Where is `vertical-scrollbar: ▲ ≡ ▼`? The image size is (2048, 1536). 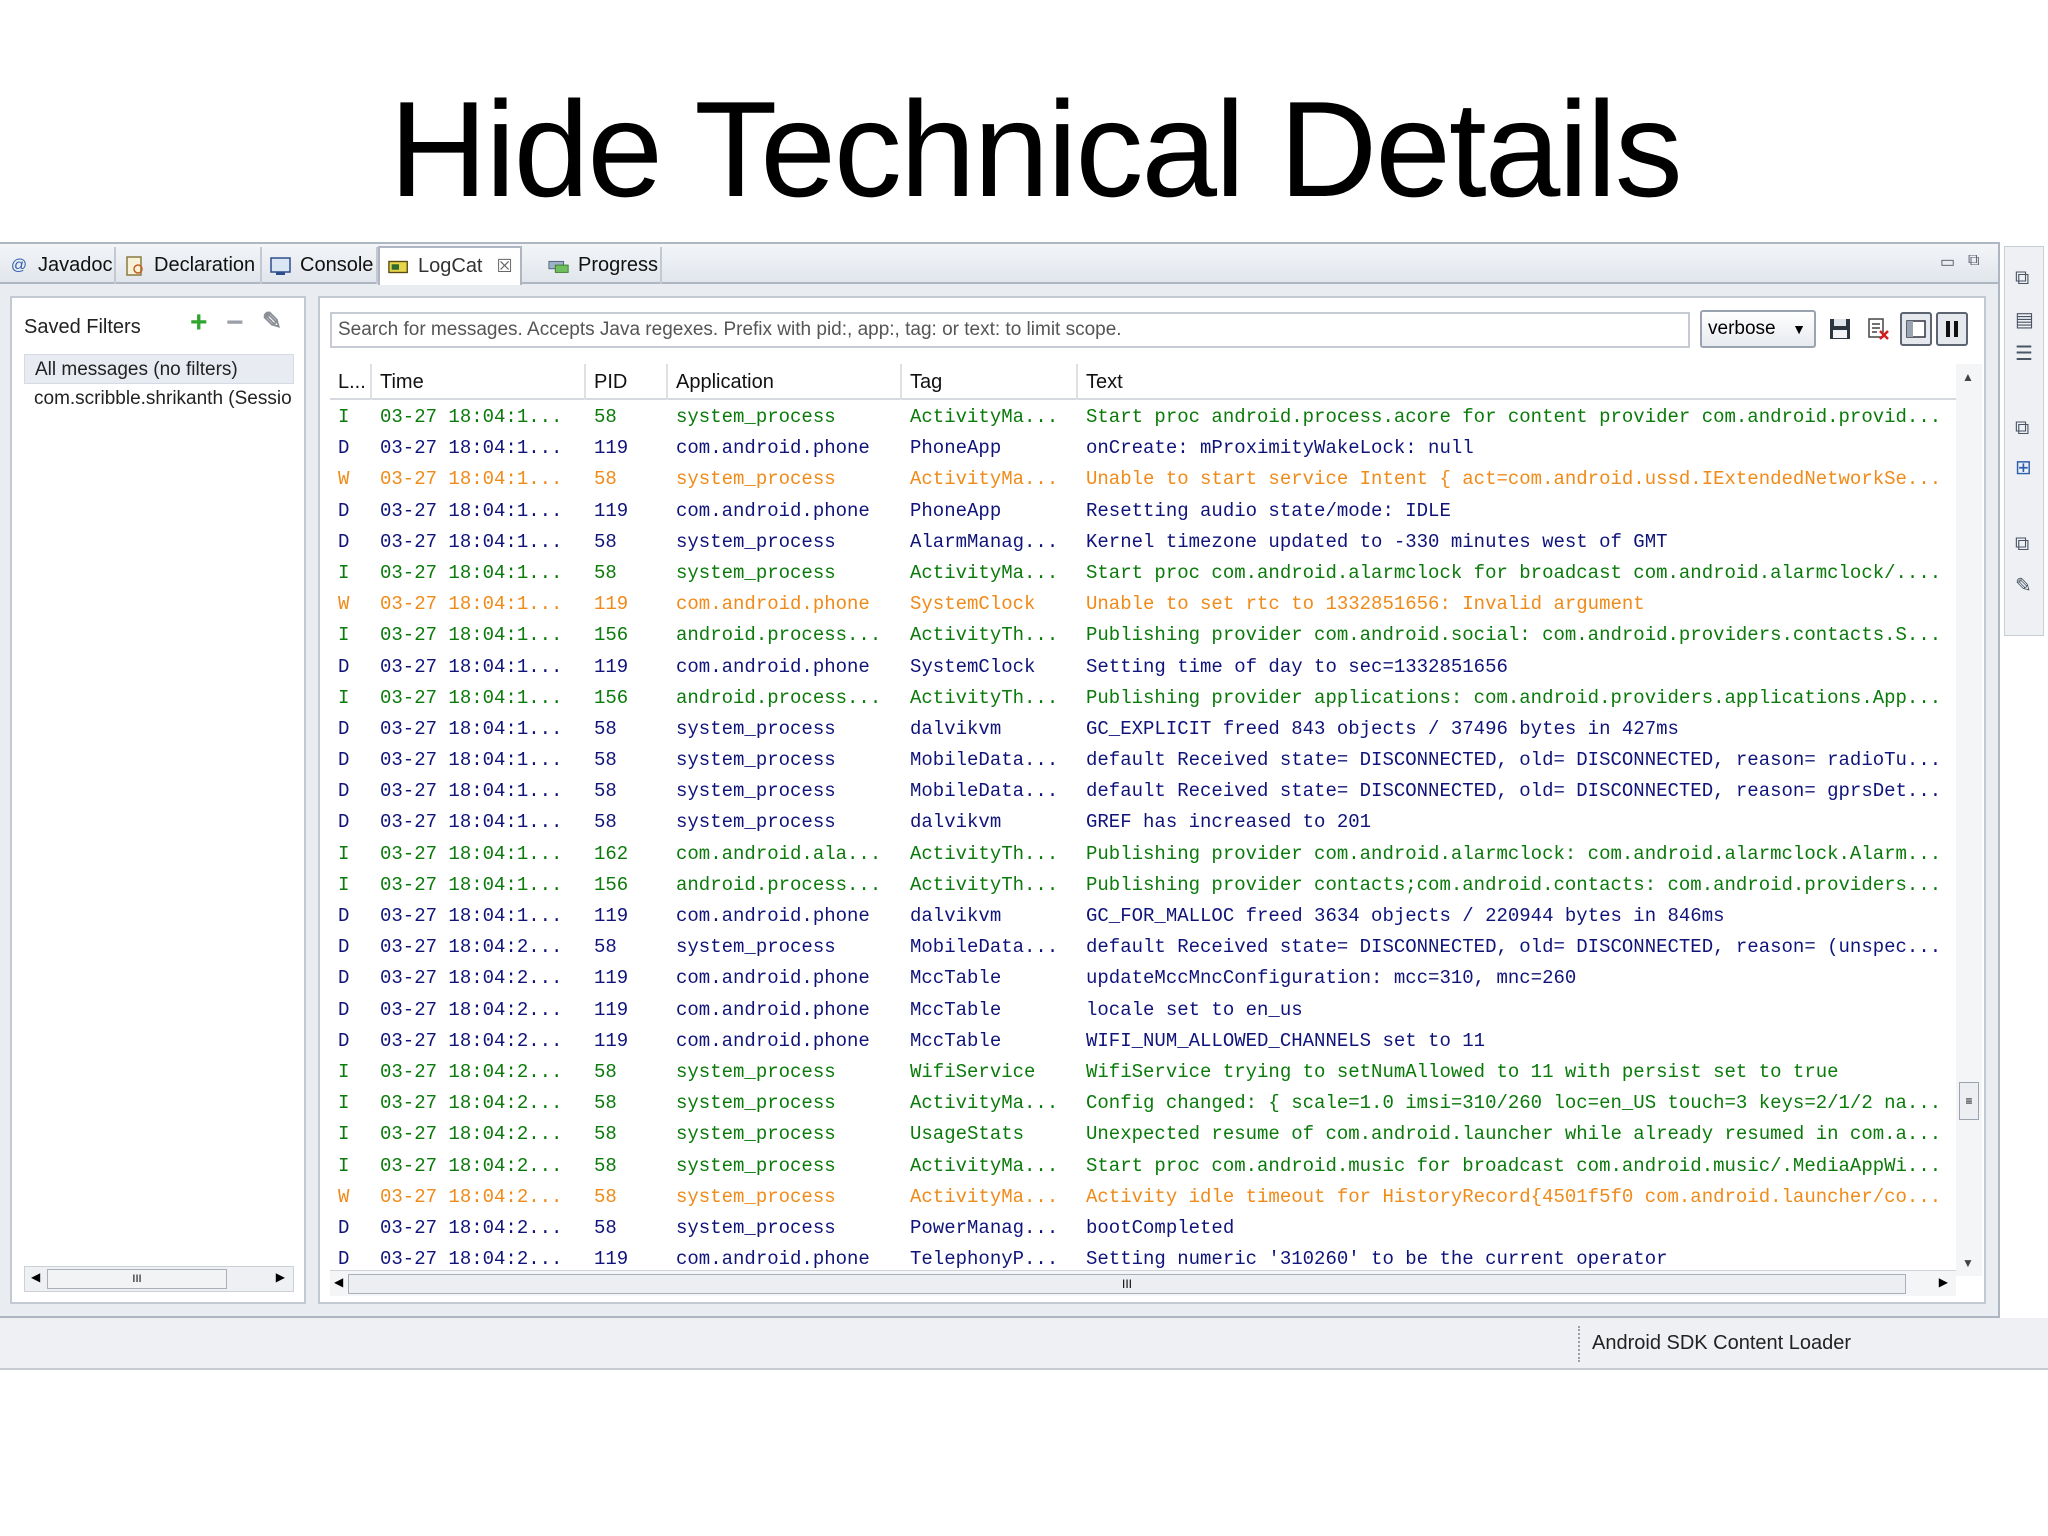 vertical-scrollbar: ▲ ≡ ▼ is located at coordinates (1969, 820).